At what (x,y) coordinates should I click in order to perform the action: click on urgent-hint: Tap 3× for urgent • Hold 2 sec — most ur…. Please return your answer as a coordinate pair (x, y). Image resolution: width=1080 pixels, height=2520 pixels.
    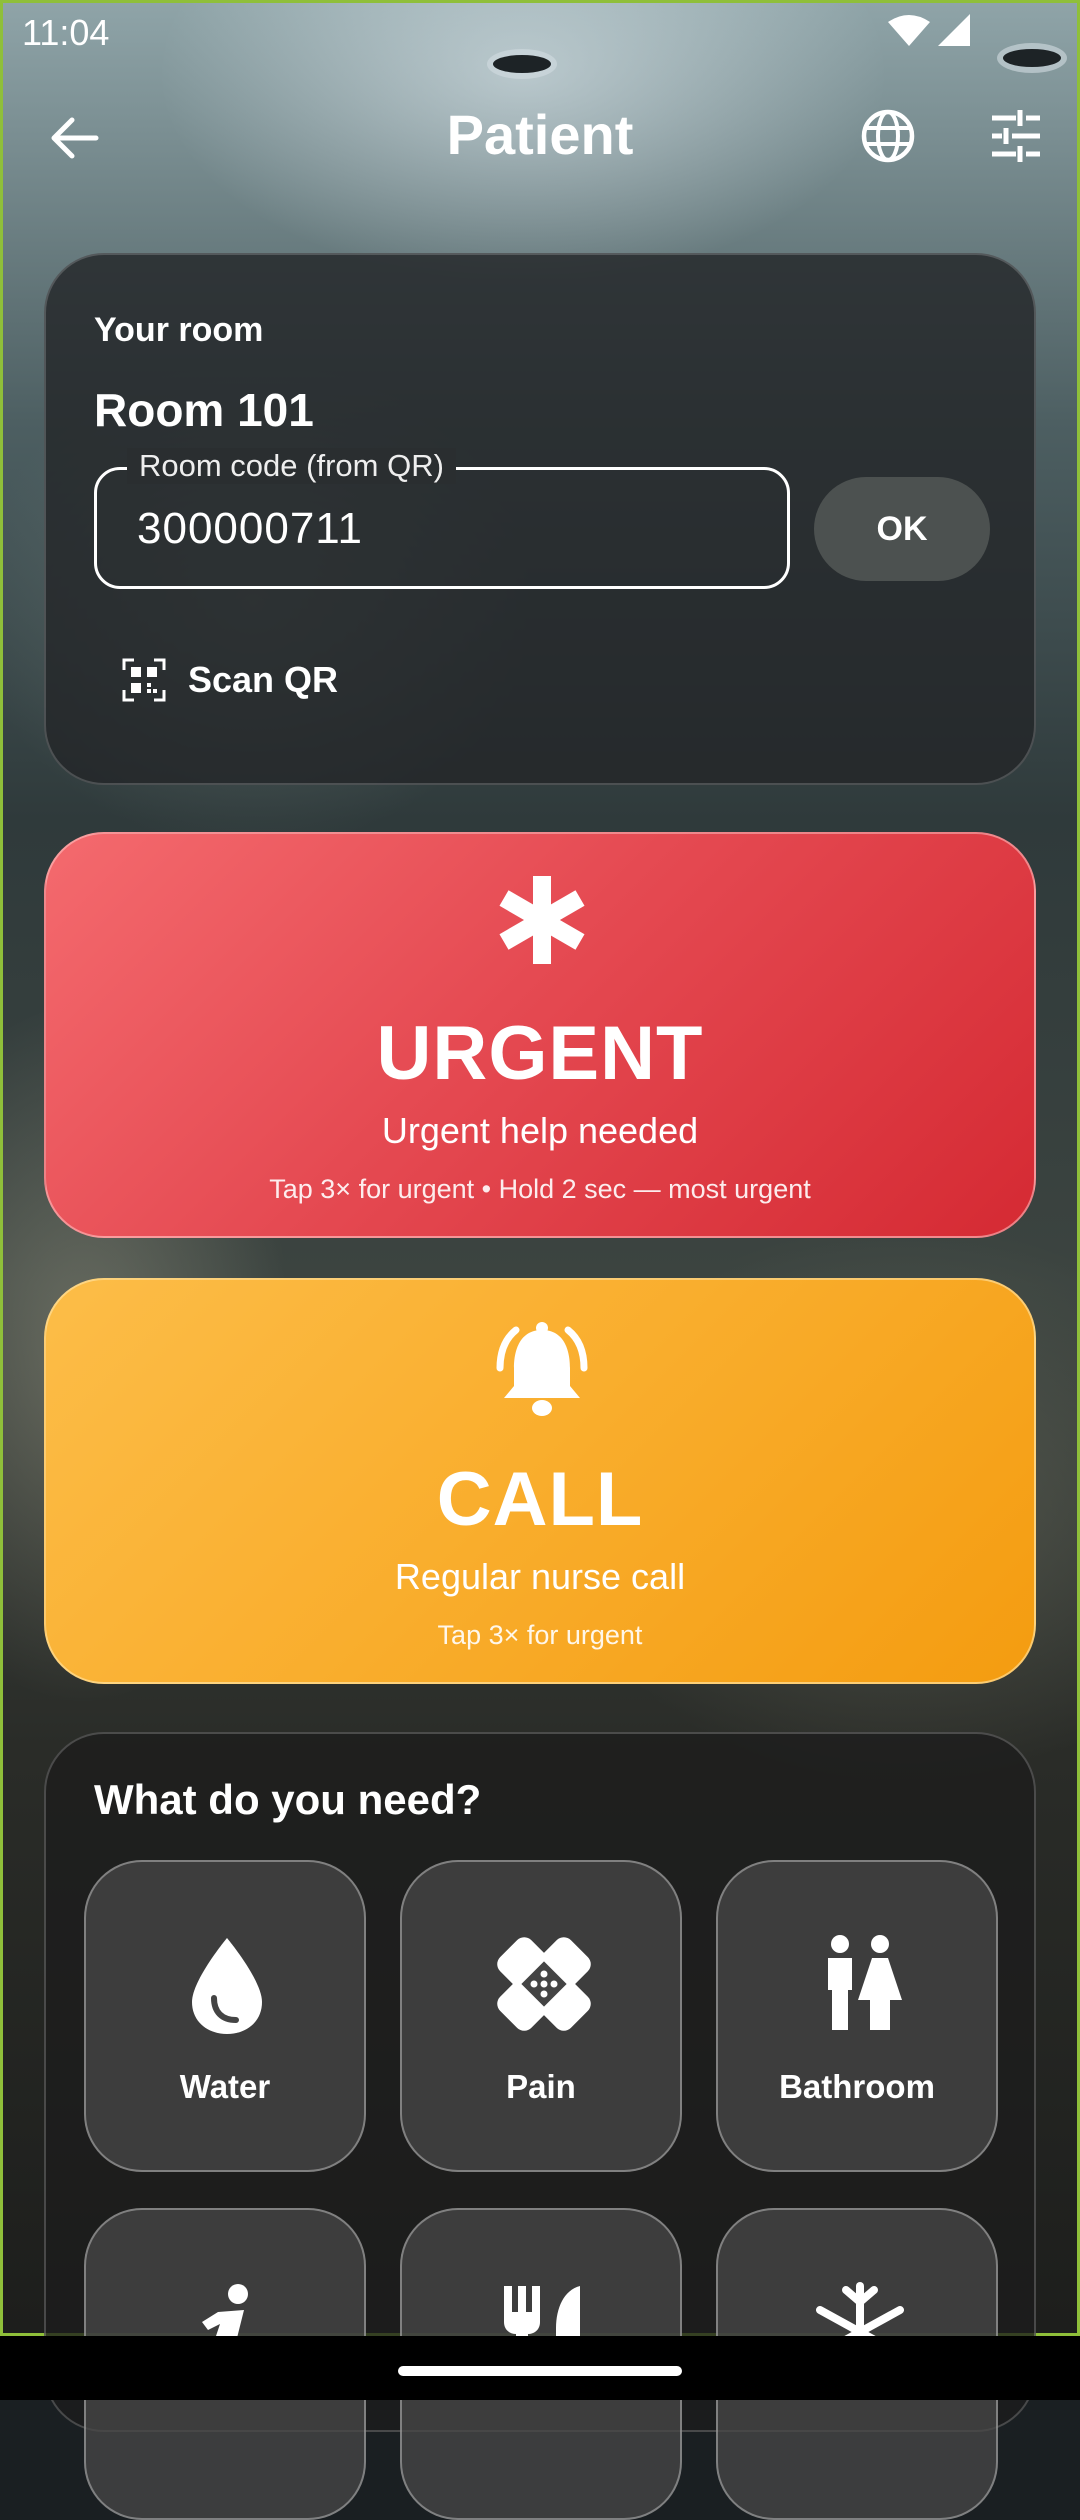
    Looking at the image, I should click on (540, 1189).